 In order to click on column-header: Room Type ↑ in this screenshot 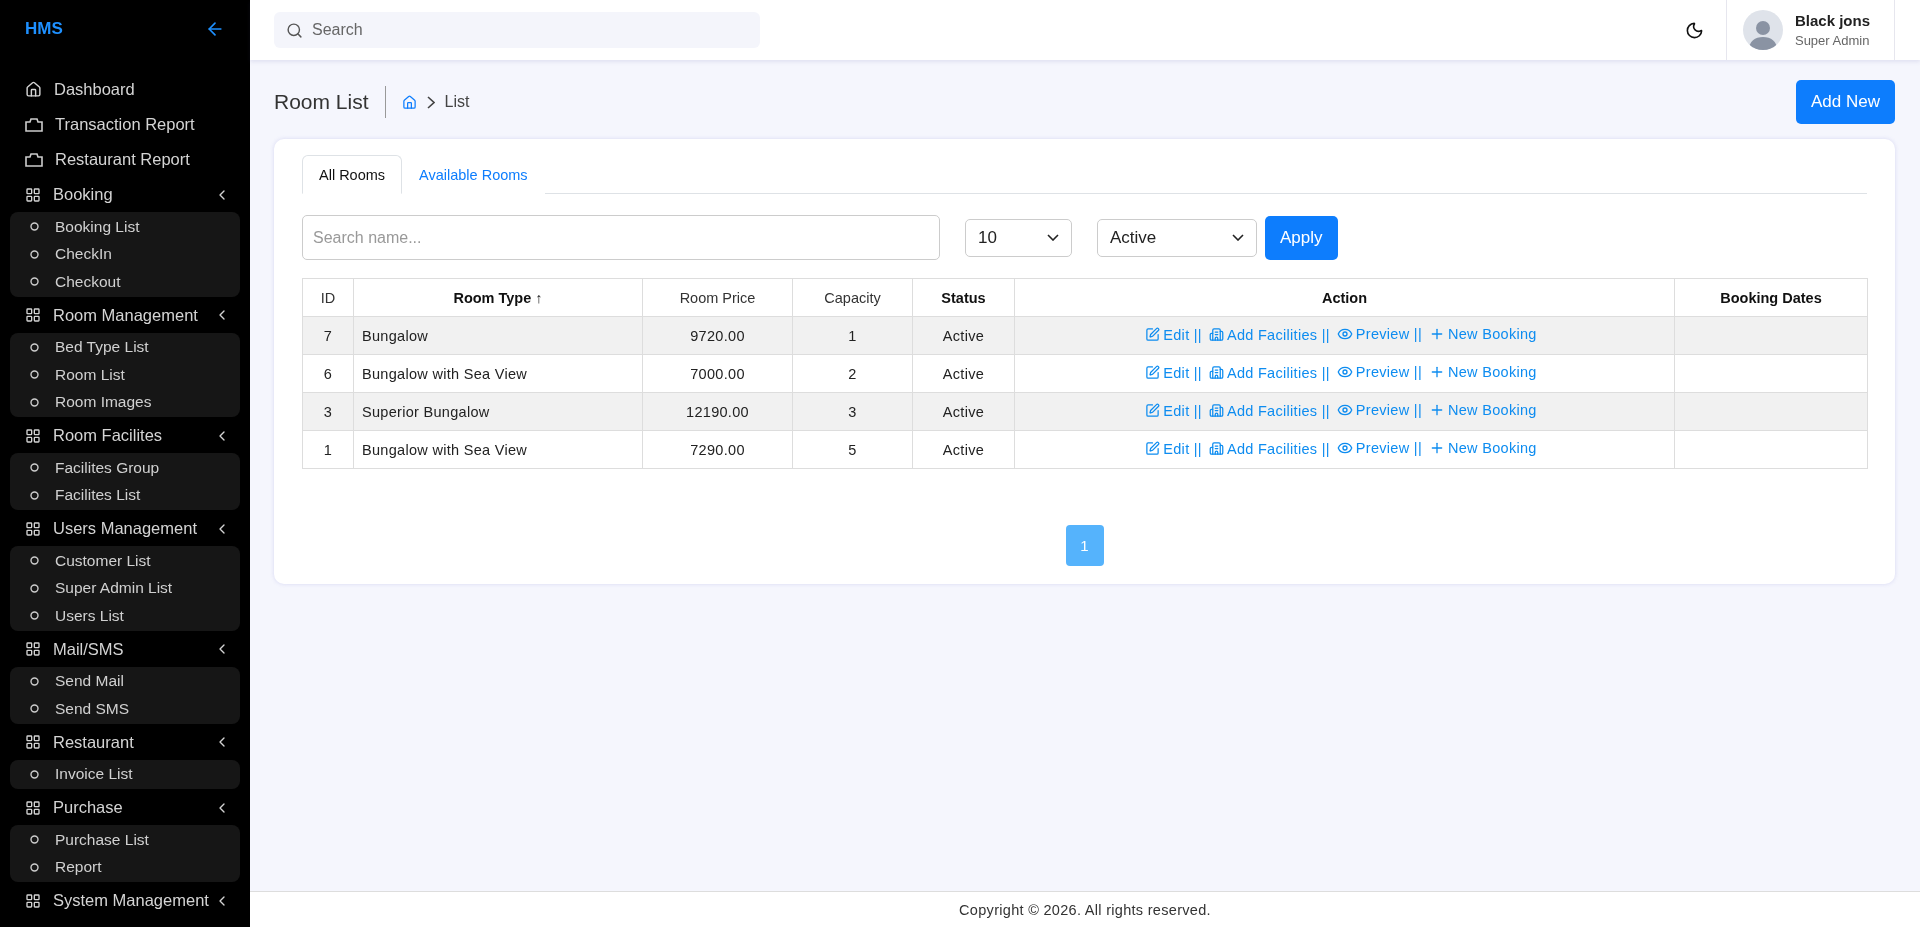, I will do `click(498, 297)`.